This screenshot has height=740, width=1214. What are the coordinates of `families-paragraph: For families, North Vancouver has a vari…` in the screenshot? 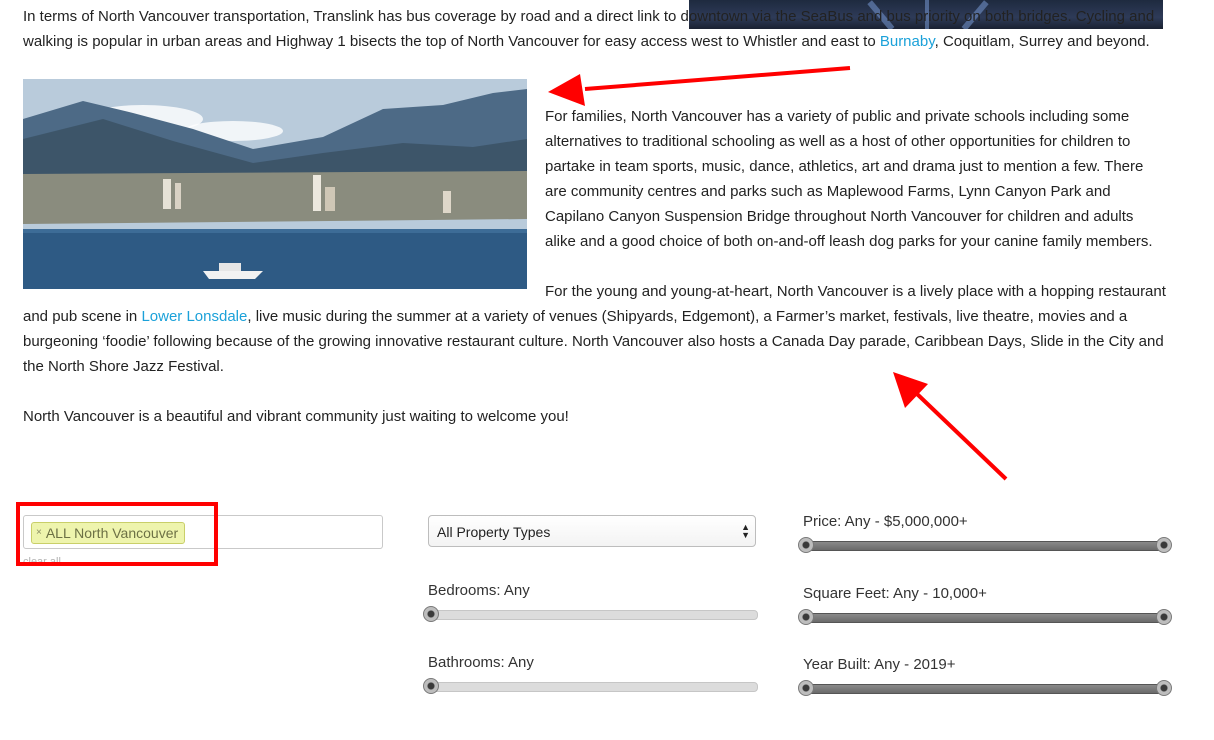 It's located at (849, 179).